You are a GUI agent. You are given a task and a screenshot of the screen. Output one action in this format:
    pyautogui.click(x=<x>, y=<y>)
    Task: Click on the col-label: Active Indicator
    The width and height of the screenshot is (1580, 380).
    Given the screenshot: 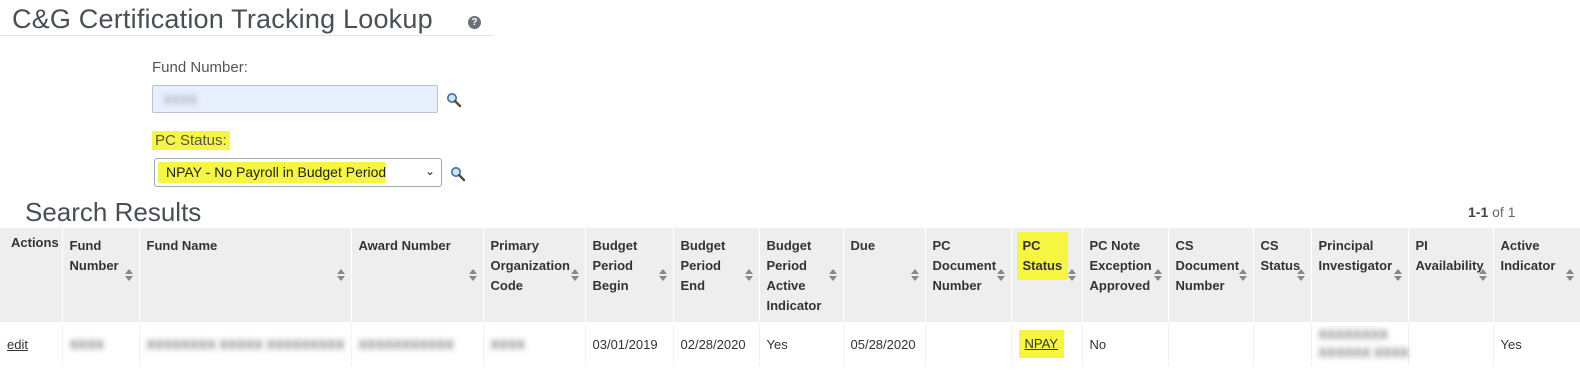 What is the action you would take?
    pyautogui.click(x=1528, y=255)
    